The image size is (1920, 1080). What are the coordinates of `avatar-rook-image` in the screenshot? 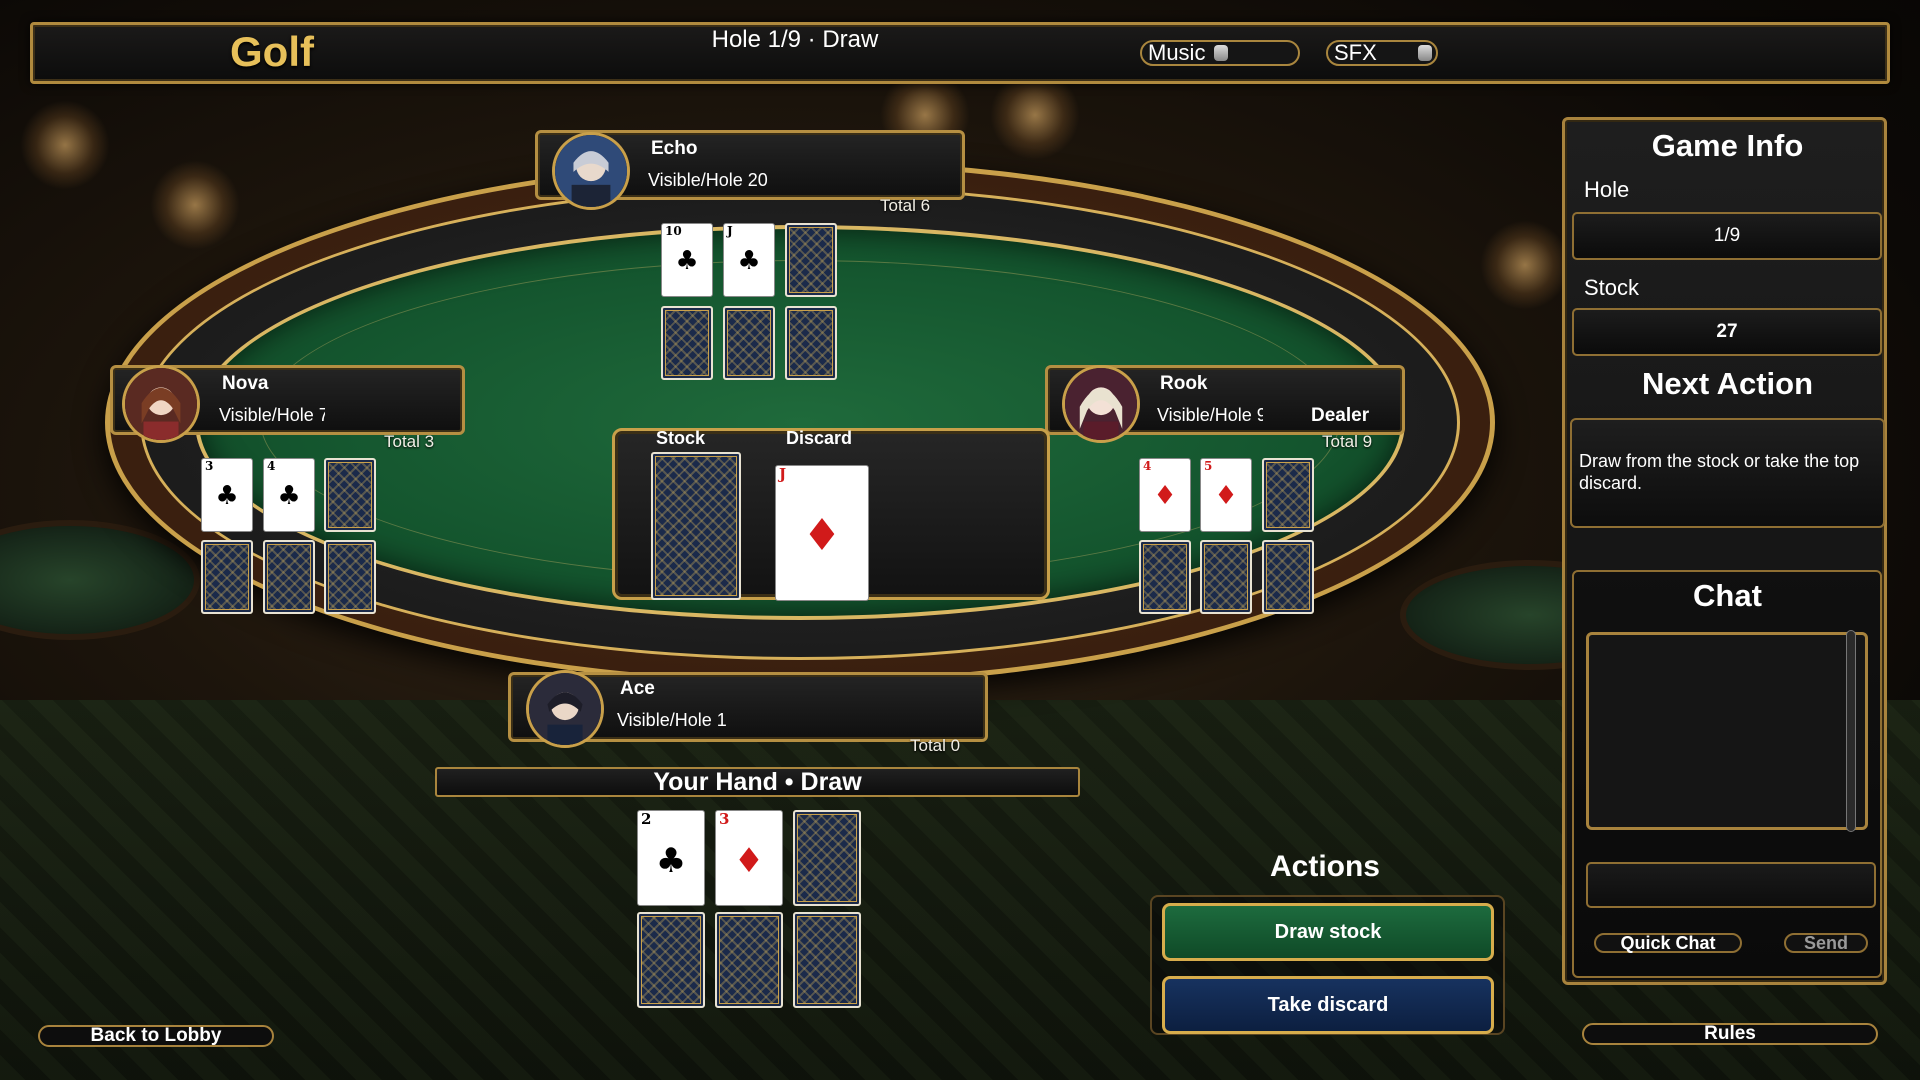 It's located at (1101, 404).